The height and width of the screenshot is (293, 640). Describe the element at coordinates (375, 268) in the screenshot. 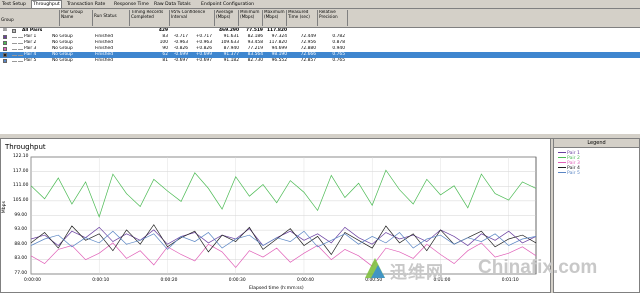

I see `watermark-logo-icon` at that location.